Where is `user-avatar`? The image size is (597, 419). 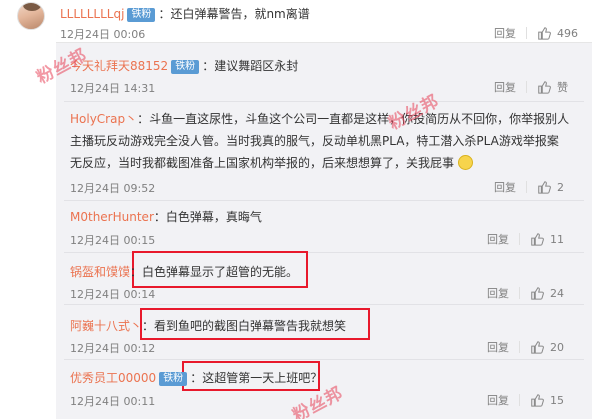
user-avatar is located at coordinates (31, 16).